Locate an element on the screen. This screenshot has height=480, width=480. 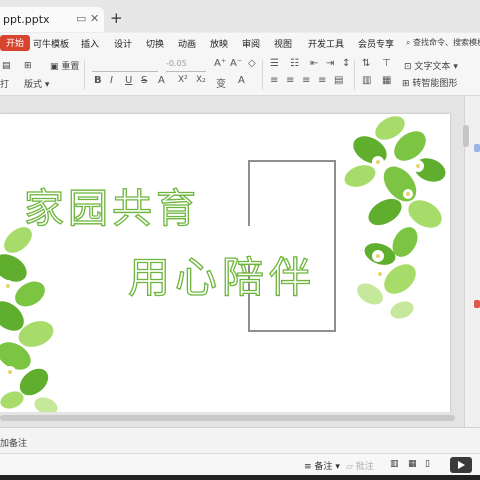
comment-icon: ▱ is located at coordinates (349, 467).